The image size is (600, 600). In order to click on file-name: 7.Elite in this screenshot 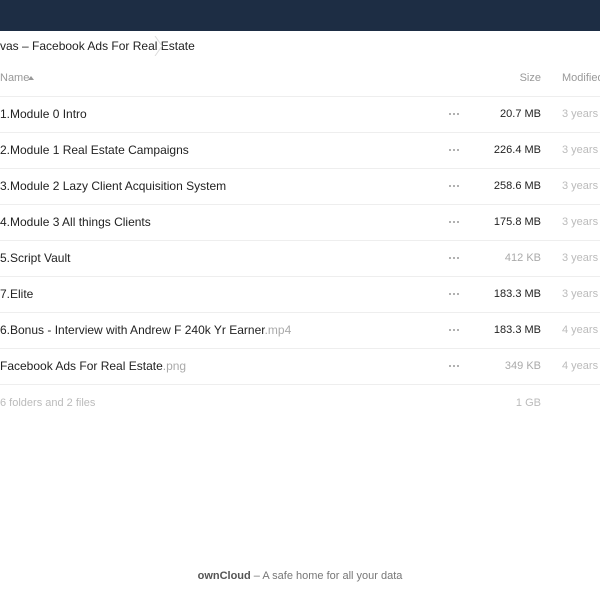, I will do `click(16, 294)`.